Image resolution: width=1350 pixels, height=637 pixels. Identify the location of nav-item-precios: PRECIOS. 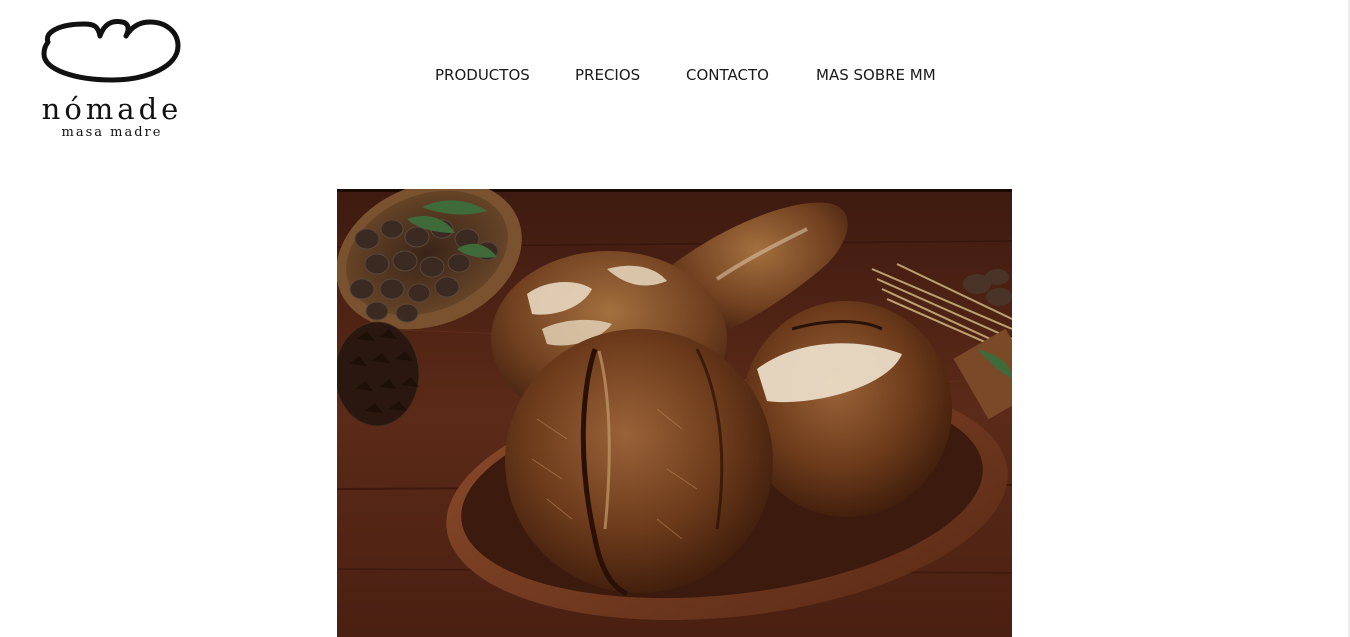
(607, 75).